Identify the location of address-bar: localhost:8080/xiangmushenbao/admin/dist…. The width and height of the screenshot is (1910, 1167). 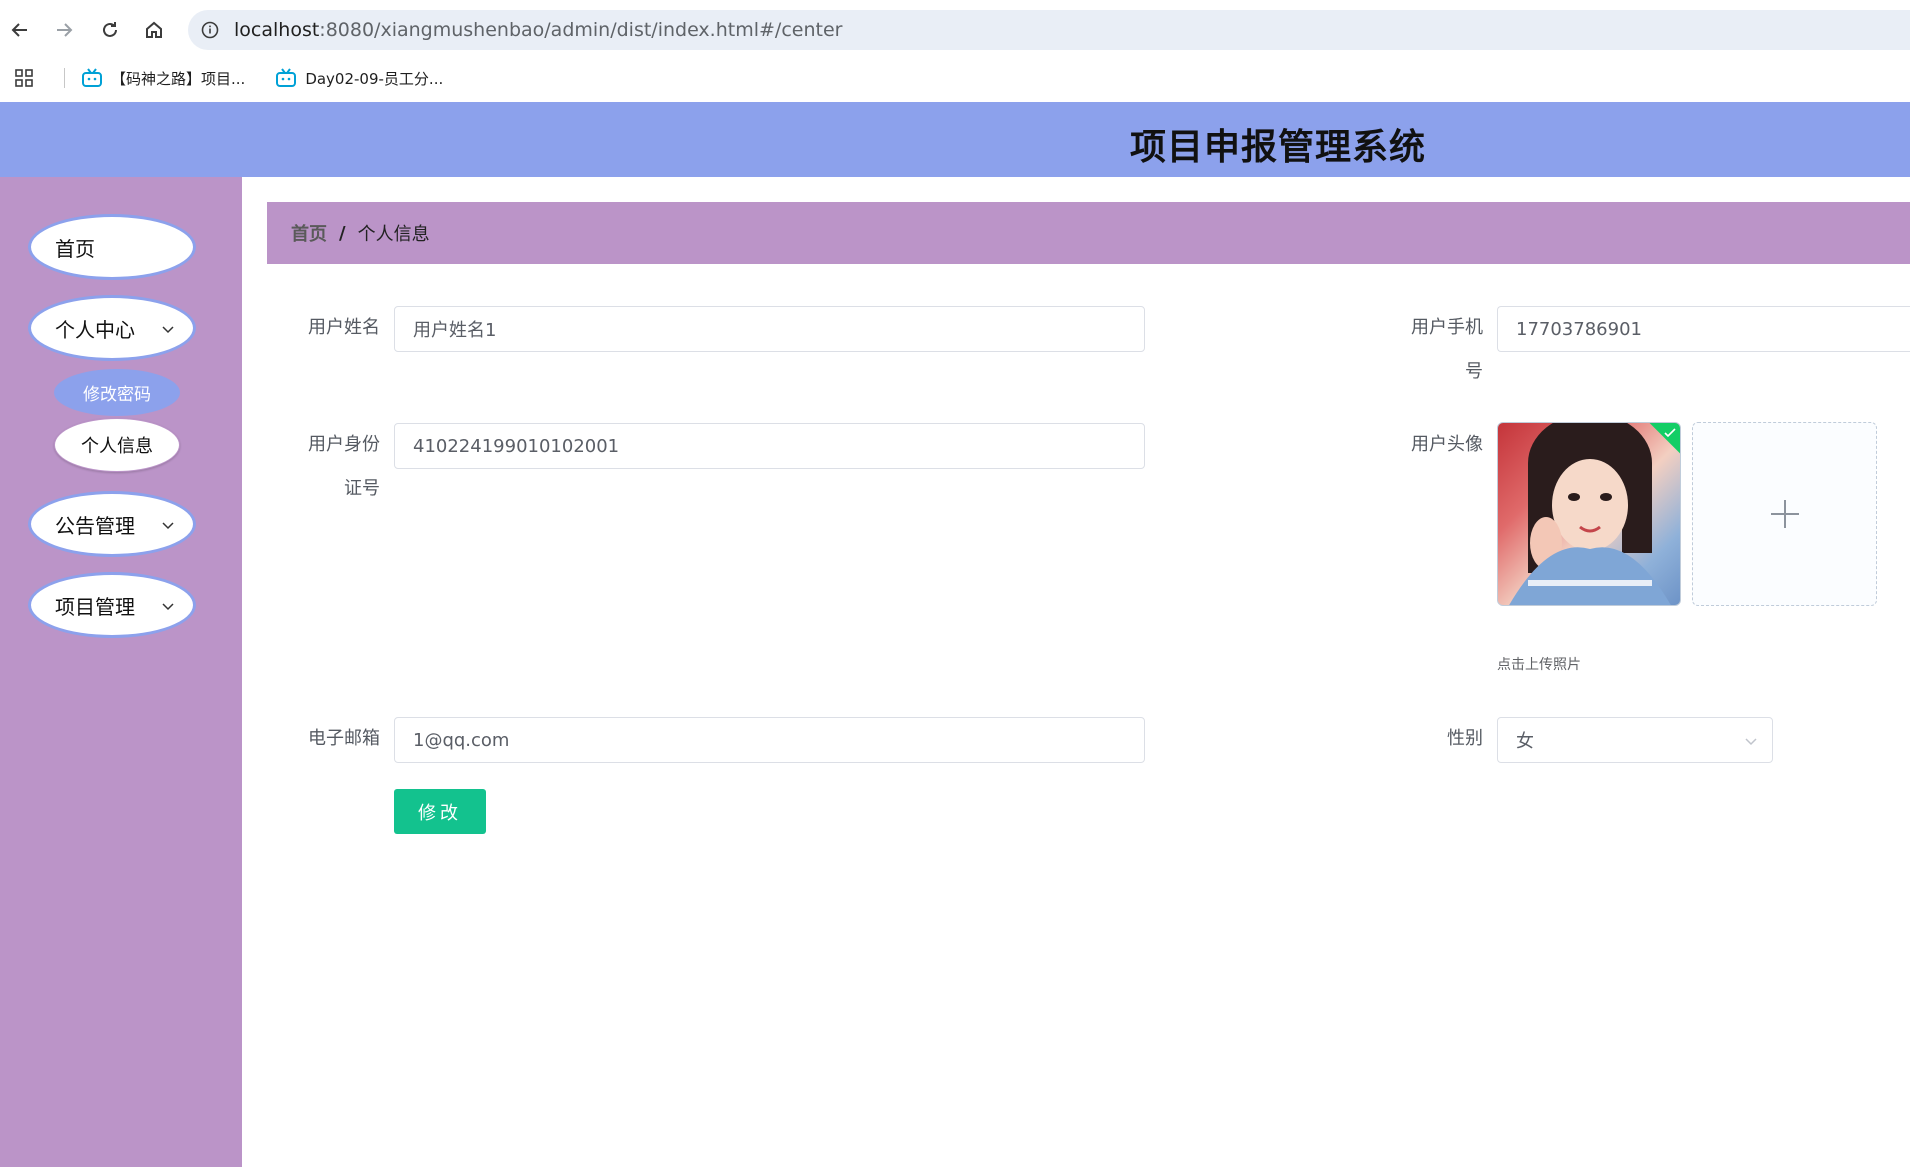
(1049, 30).